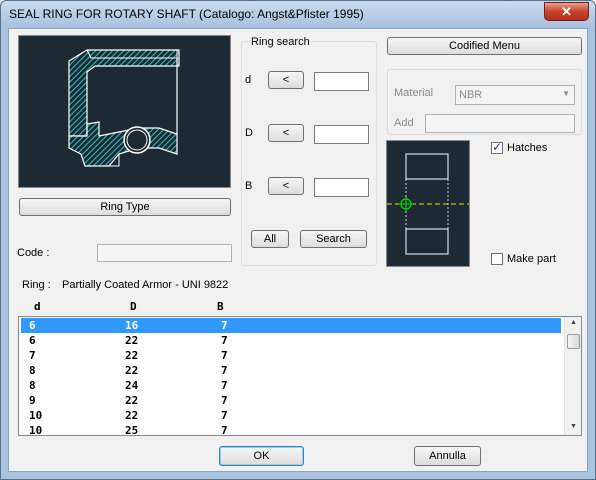 Image resolution: width=596 pixels, height=480 pixels. I want to click on code-label: Code :, so click(33, 253).